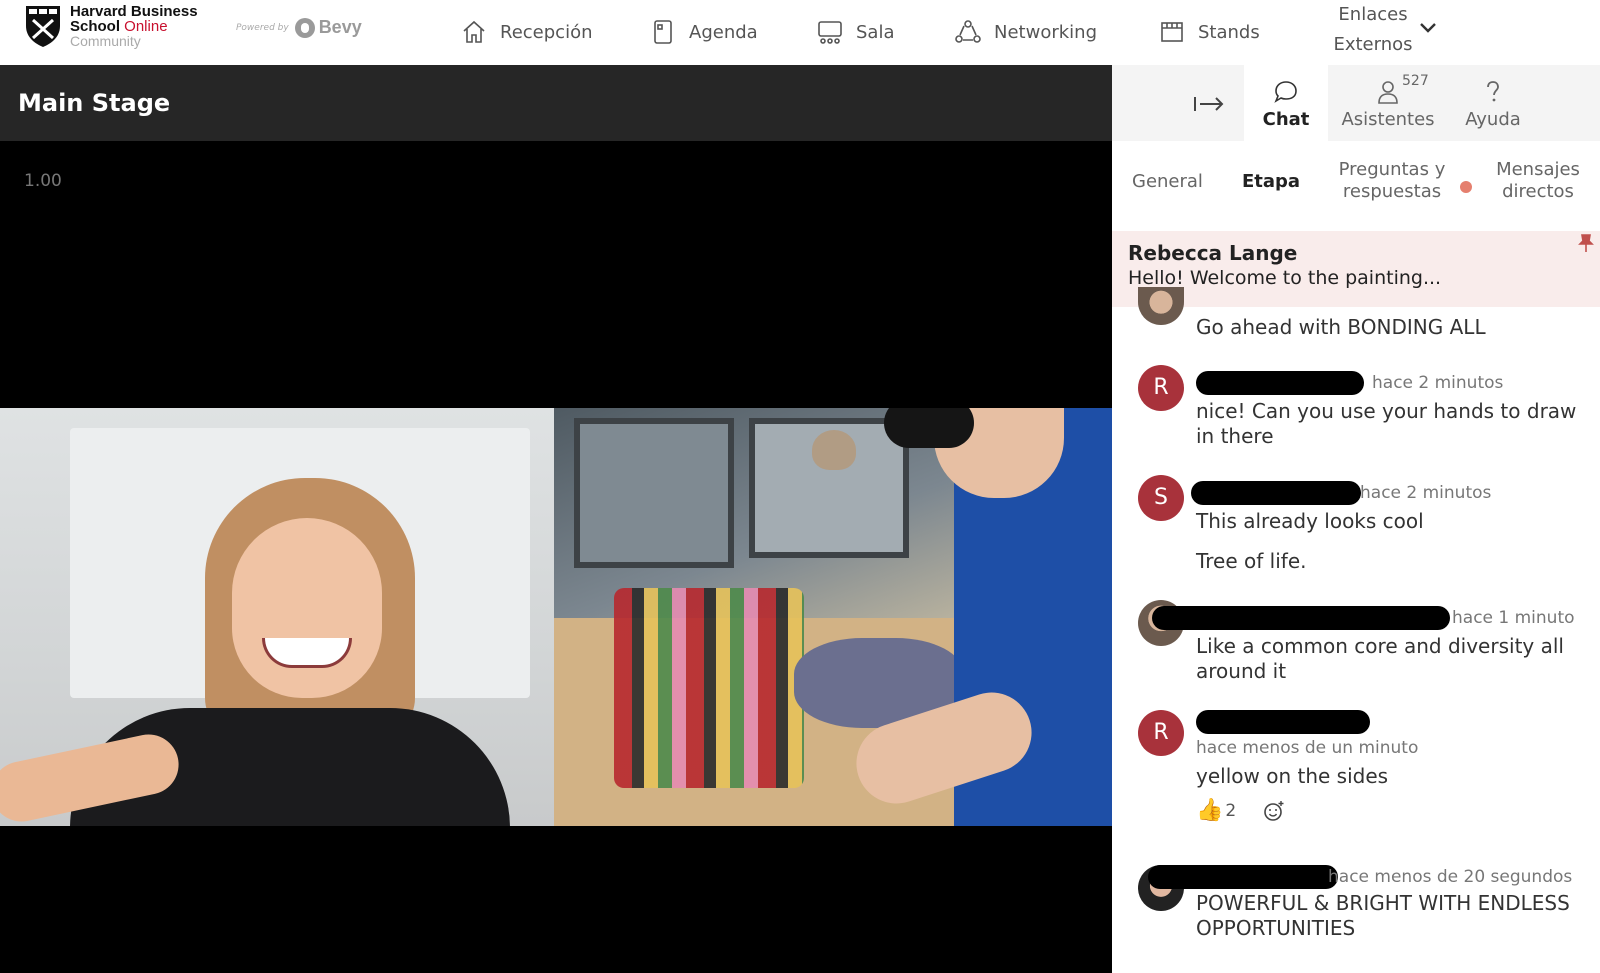 Image resolution: width=1600 pixels, height=973 pixels. Describe the element at coordinates (134, 11) in the screenshot. I see `logo-line-1: Harvard Business` at that location.